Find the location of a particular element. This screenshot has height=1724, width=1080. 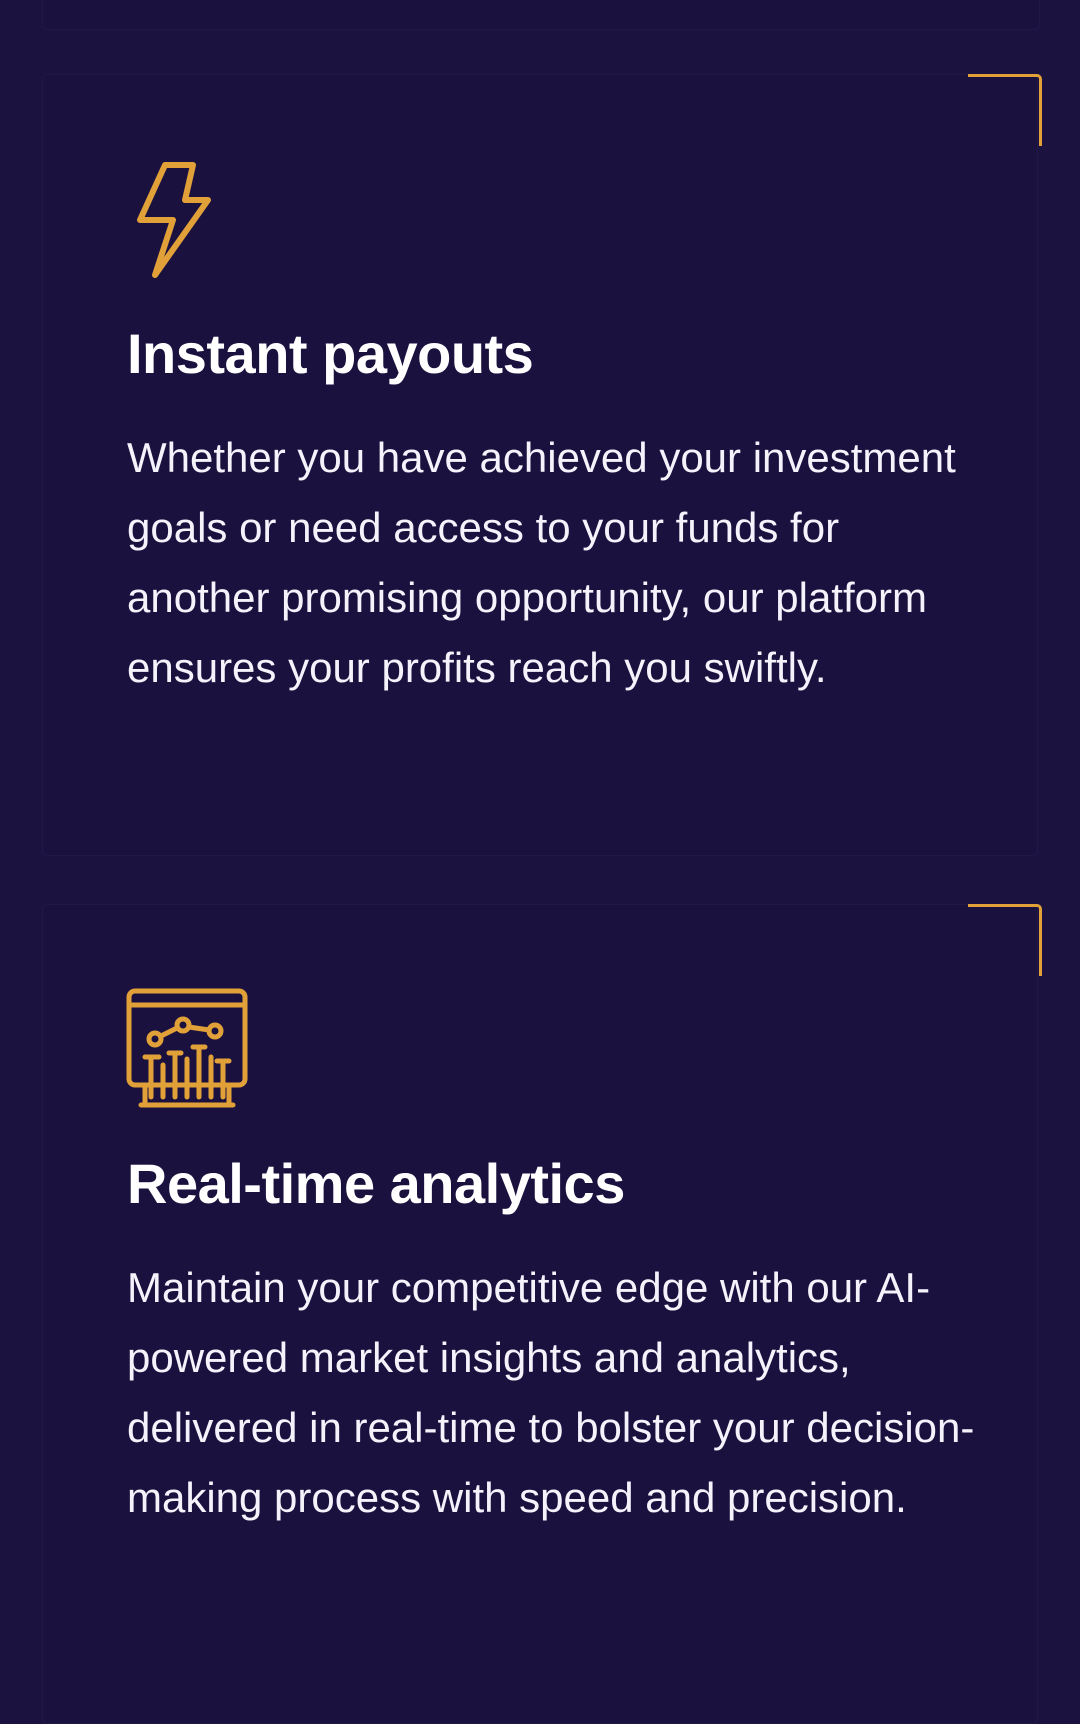

feature-title: Real-time analytics is located at coordinates (376, 1183).